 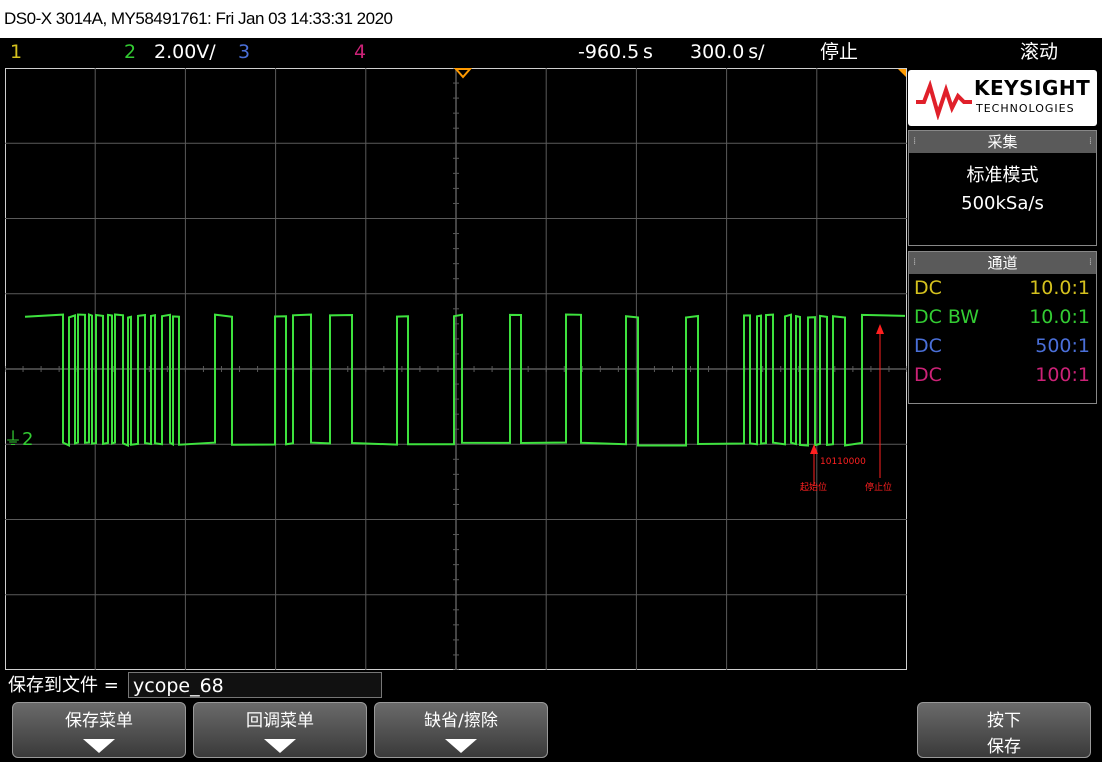 What do you see at coordinates (944, 100) in the screenshot?
I see `keysight-wave-icon` at bounding box center [944, 100].